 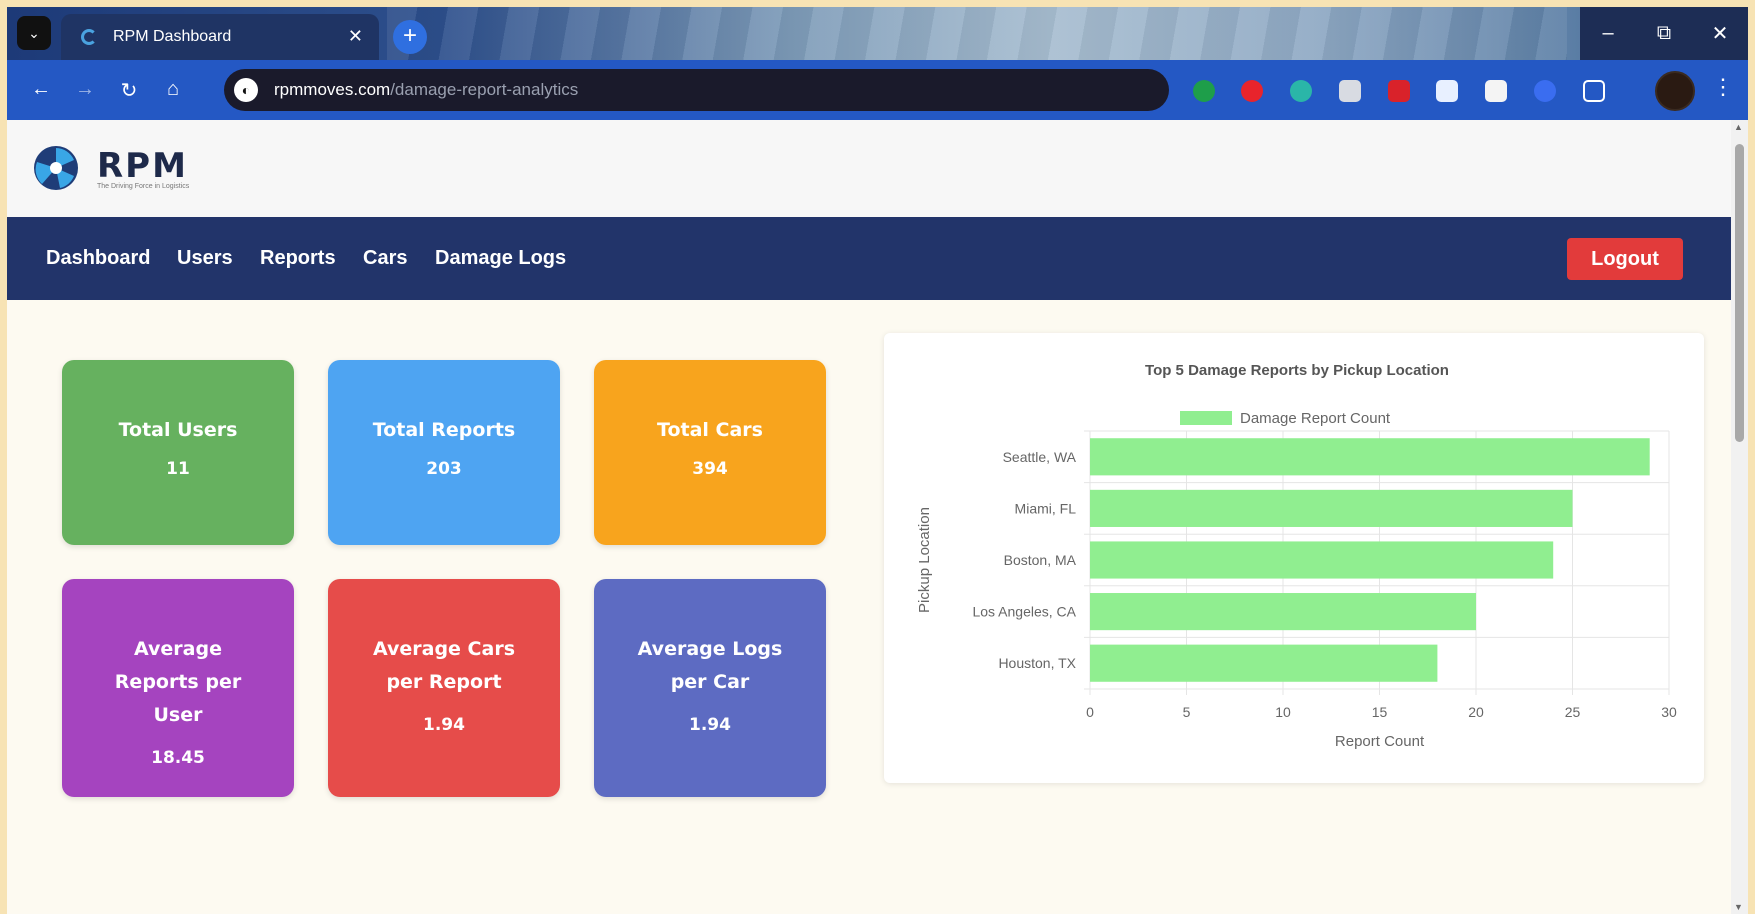 I want to click on reload-icon: ↻, so click(x=129, y=90).